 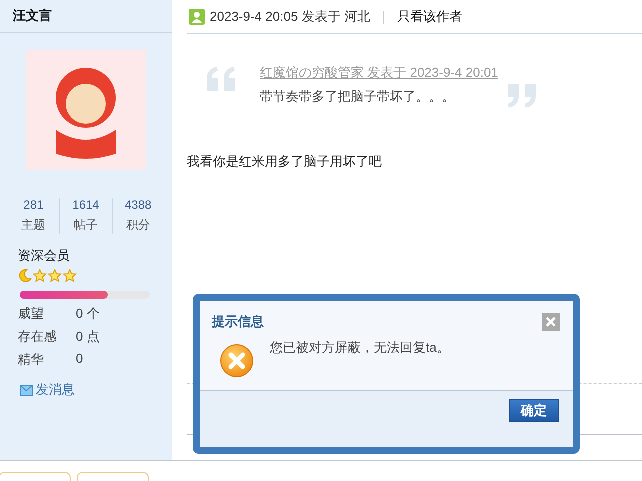 I want to click on envelope-icon, so click(x=26, y=390).